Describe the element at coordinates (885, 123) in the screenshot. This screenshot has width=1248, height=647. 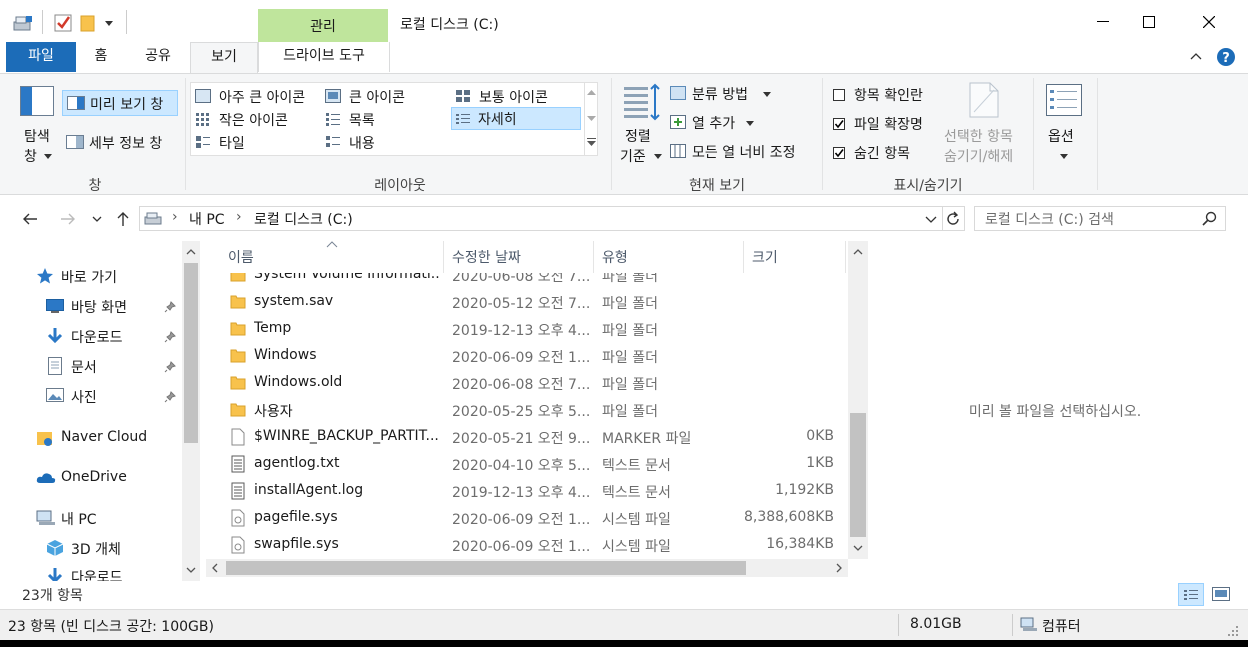
I see `file-extensions-toggle: 파일 확장명` at that location.